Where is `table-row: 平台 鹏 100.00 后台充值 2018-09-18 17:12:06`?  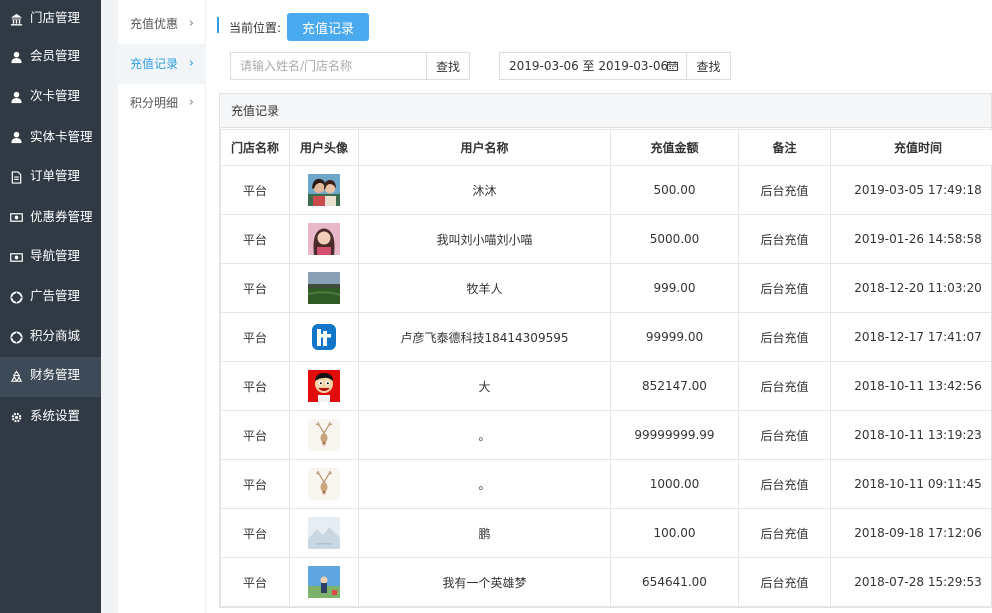 table-row: 平台 鹏 100.00 后台充值 2018-09-18 17:12:06 is located at coordinates (606, 533).